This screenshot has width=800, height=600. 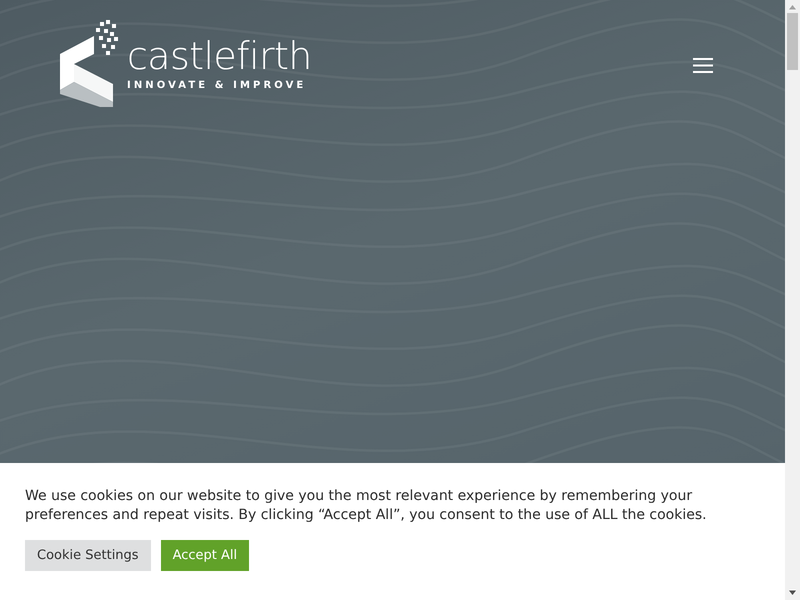 What do you see at coordinates (88, 555) in the screenshot?
I see `settings-button: Cookie Settings` at bounding box center [88, 555].